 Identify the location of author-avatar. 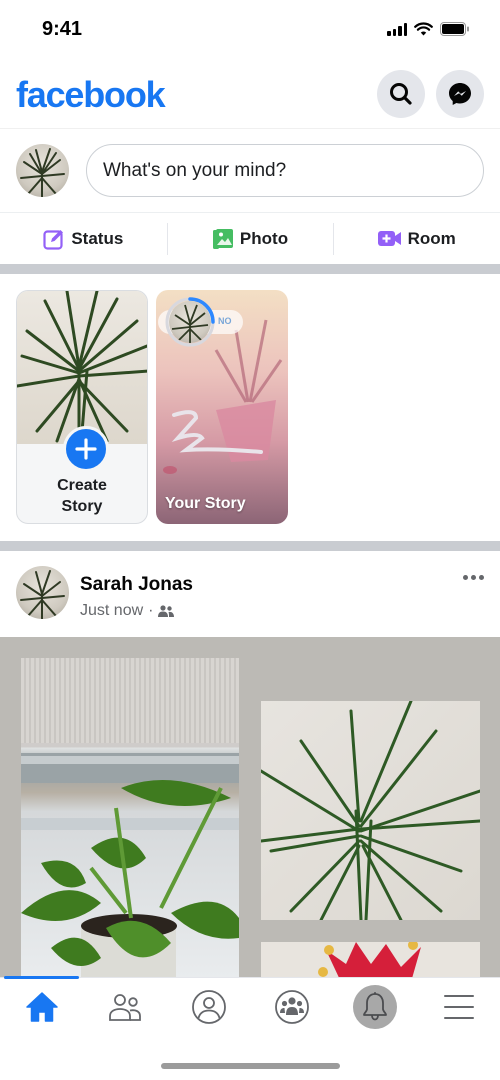
(42, 592).